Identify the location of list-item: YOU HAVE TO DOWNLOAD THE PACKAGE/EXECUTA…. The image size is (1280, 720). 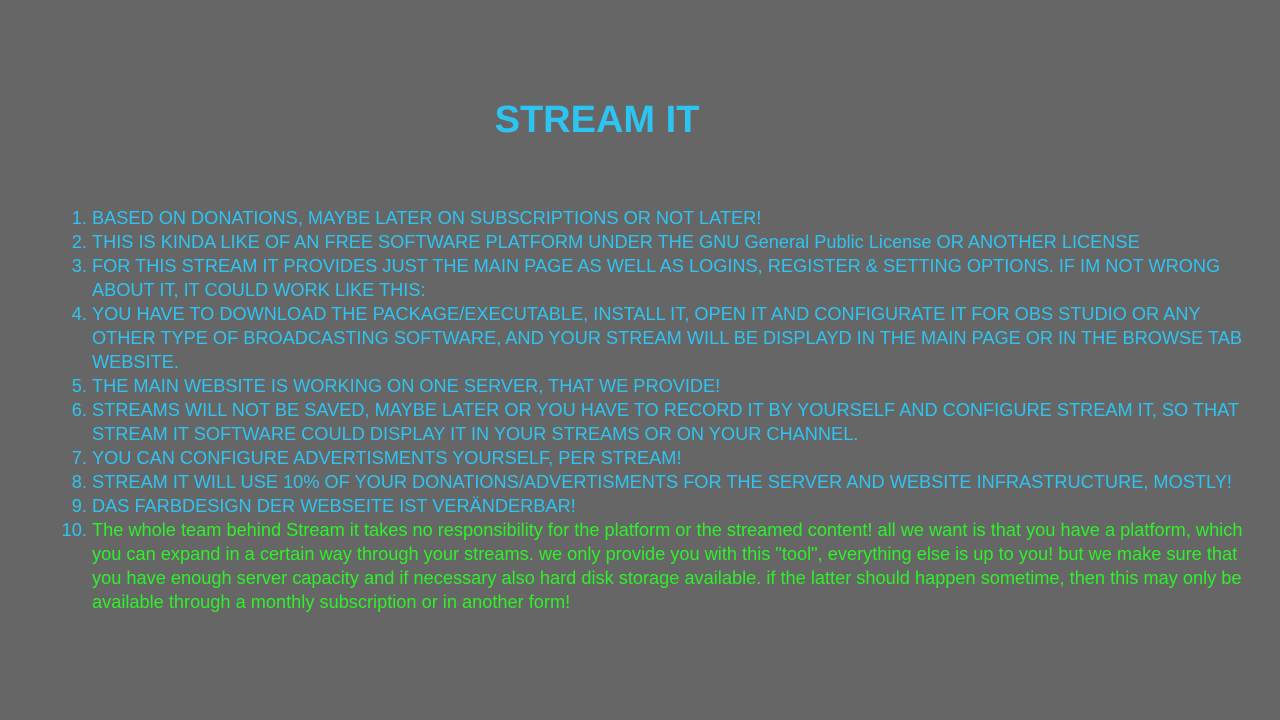
(672, 338).